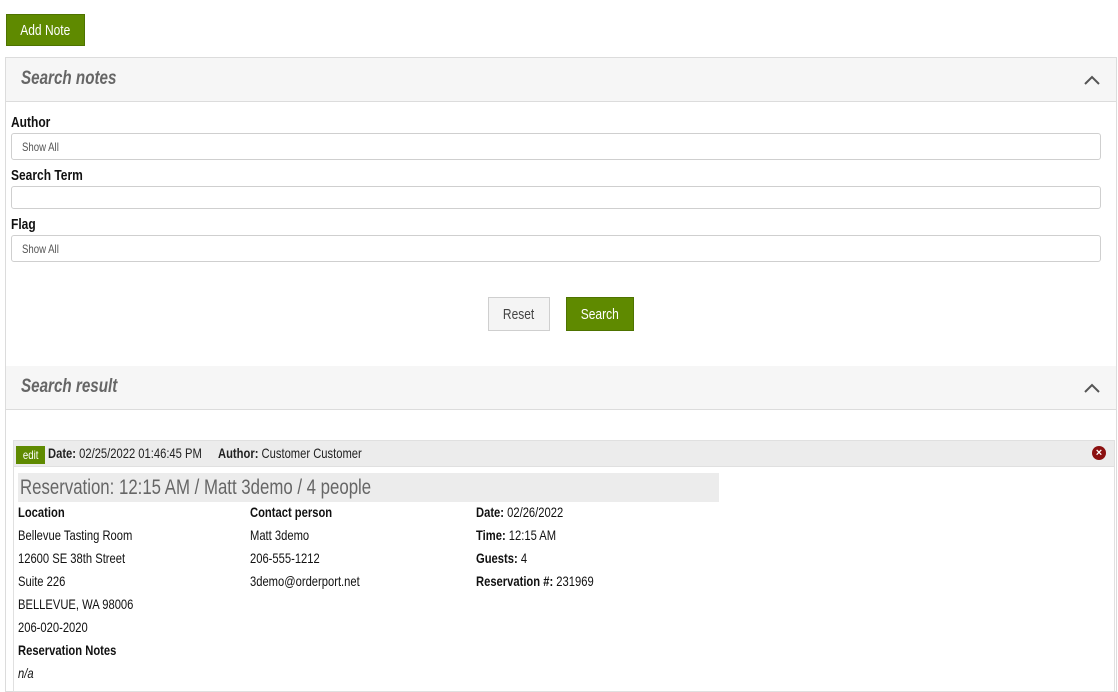 This screenshot has width=1118, height=692. I want to click on edit-button: edit, so click(30, 455).